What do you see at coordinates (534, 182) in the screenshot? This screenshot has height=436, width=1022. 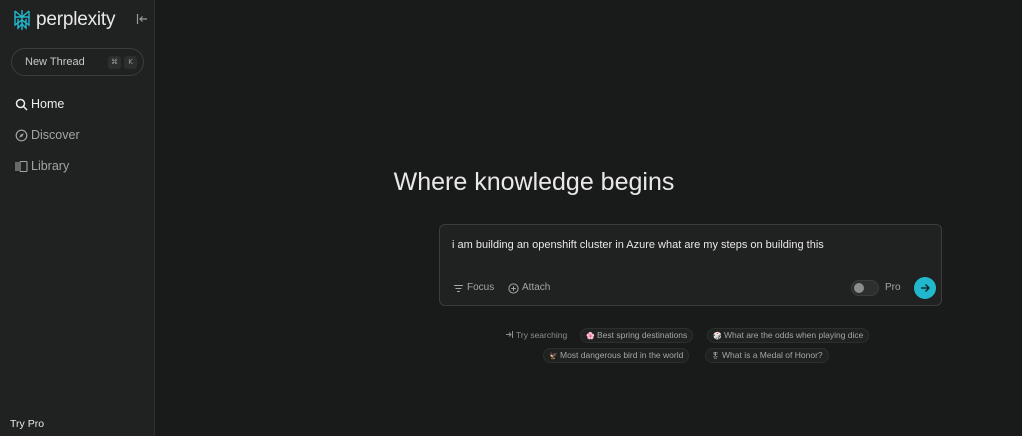 I see `page-title: Where knowledge begins` at bounding box center [534, 182].